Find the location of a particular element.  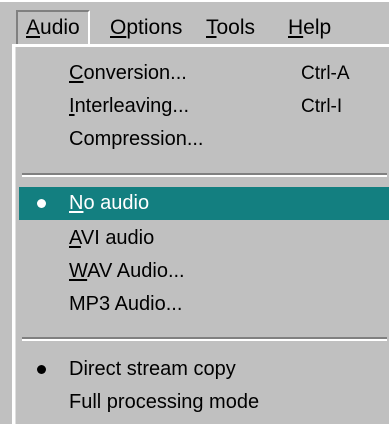

menu-audio-label: udio is located at coordinates (60, 27).